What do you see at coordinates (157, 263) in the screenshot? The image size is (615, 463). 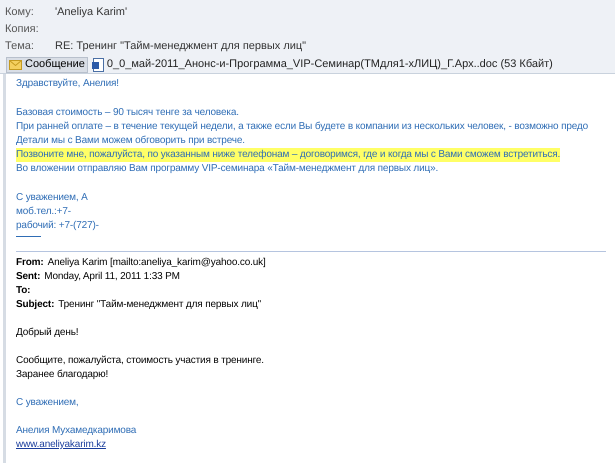 I see `header-value: Aneliya Karim [mailto:aneliya_karim@yahoo.co.uk]` at bounding box center [157, 263].